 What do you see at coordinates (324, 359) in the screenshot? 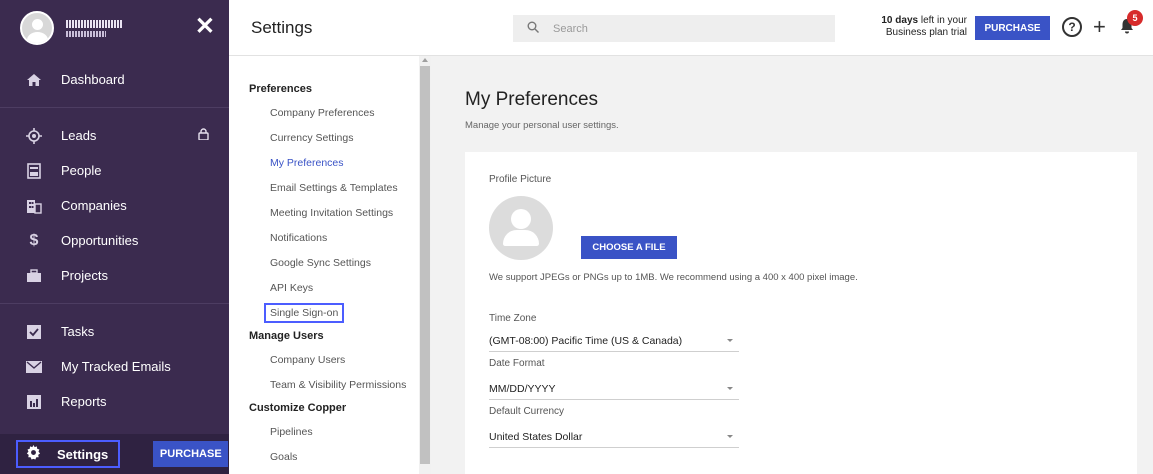
I see `nav-company-users: Company Users` at bounding box center [324, 359].